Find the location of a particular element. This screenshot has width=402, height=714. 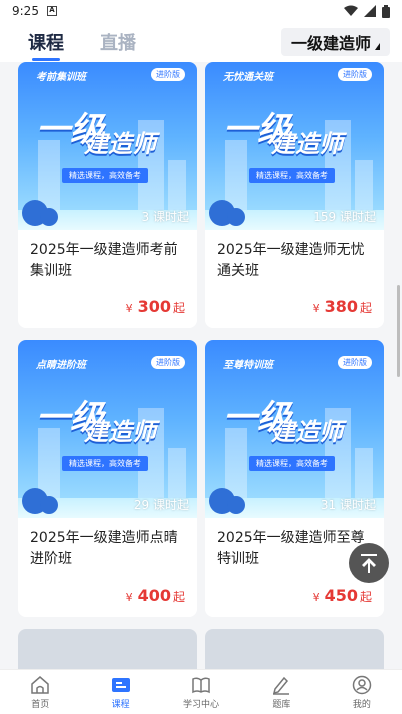

signal-icon is located at coordinates (370, 11).